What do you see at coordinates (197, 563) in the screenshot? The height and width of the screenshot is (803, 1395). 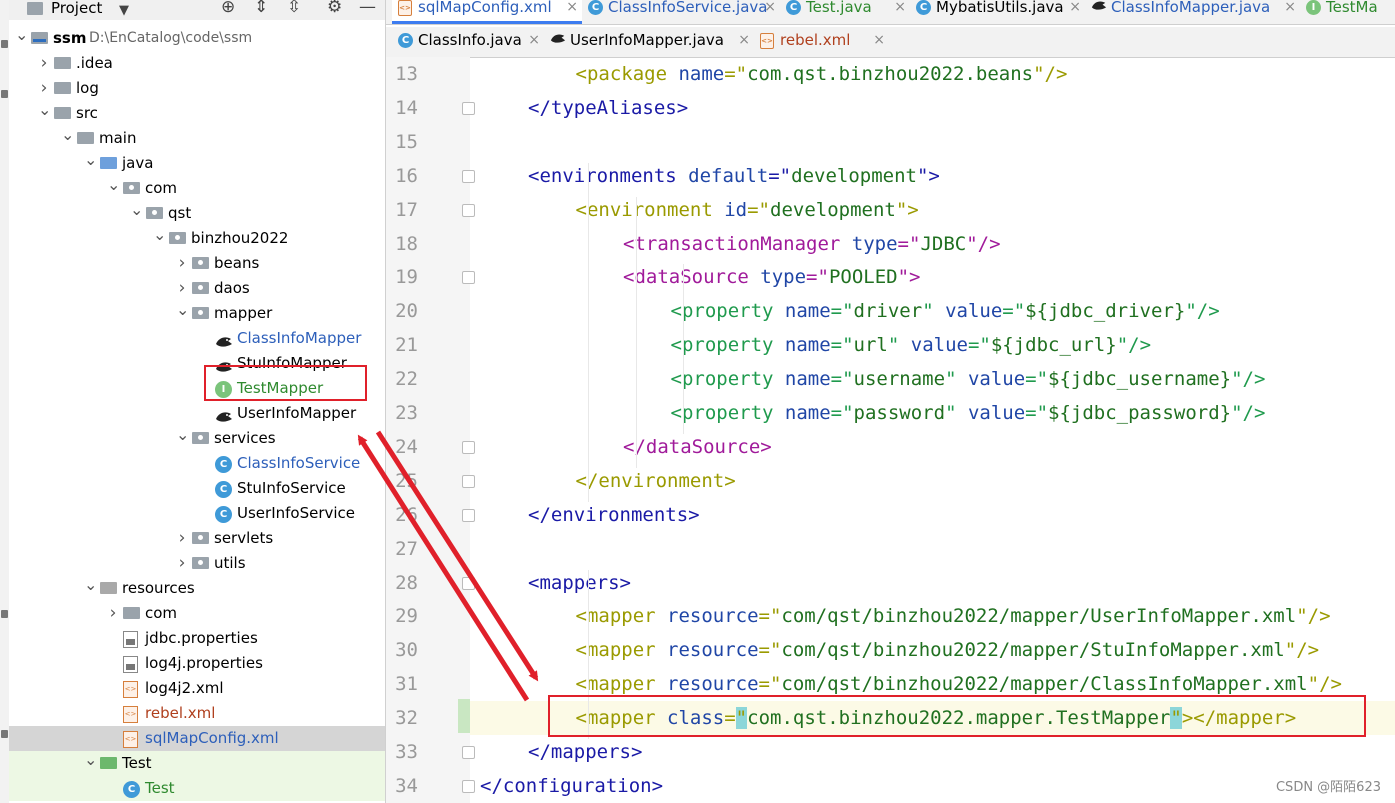 I see `tree-item: › utils` at bounding box center [197, 563].